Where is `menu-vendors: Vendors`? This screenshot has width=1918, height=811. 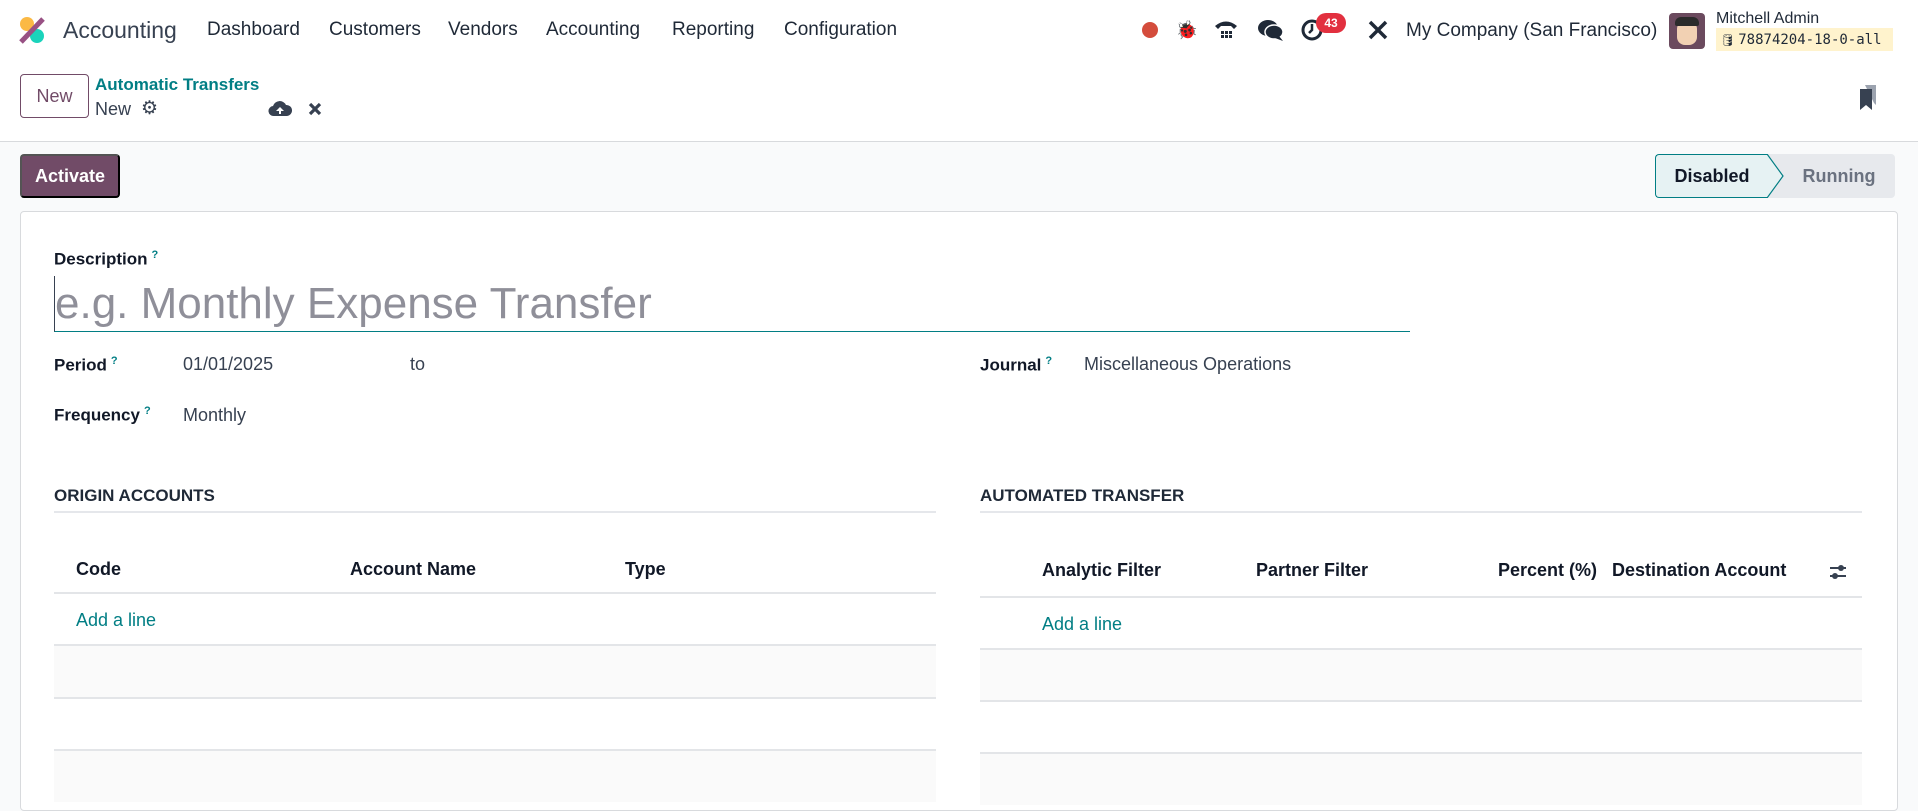 menu-vendors: Vendors is located at coordinates (483, 30).